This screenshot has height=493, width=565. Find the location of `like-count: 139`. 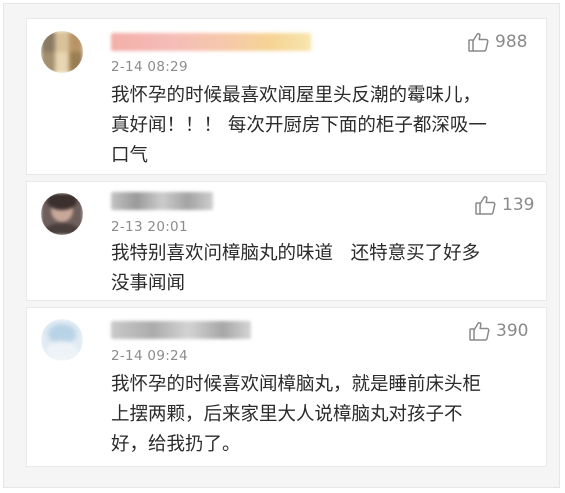

like-count: 139 is located at coordinates (518, 205).